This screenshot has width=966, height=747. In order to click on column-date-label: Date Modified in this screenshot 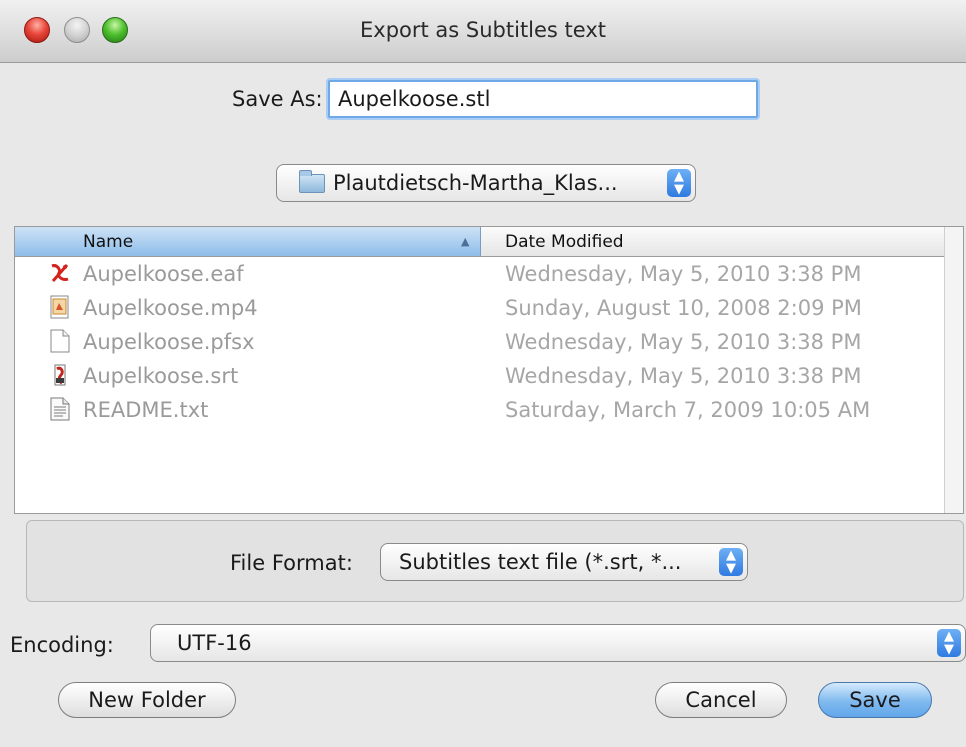, I will do `click(564, 242)`.